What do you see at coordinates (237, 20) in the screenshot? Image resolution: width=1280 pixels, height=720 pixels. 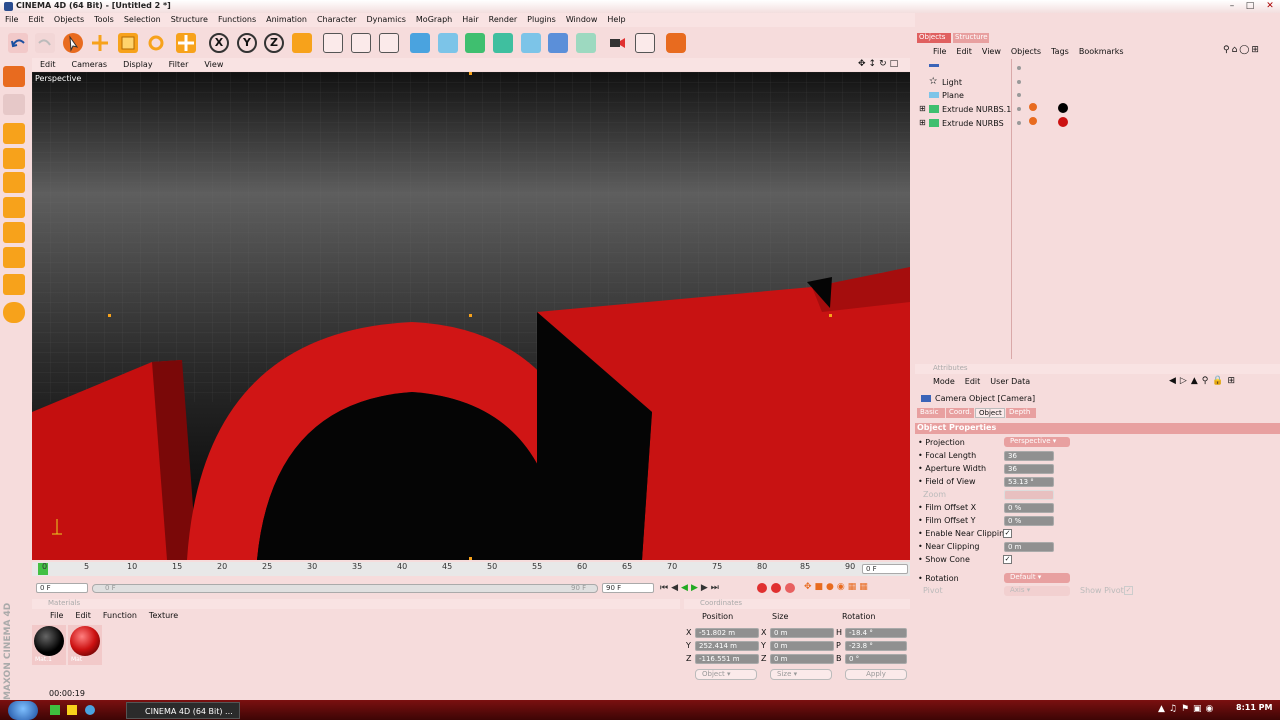 I see `menu-functions: Functions` at bounding box center [237, 20].